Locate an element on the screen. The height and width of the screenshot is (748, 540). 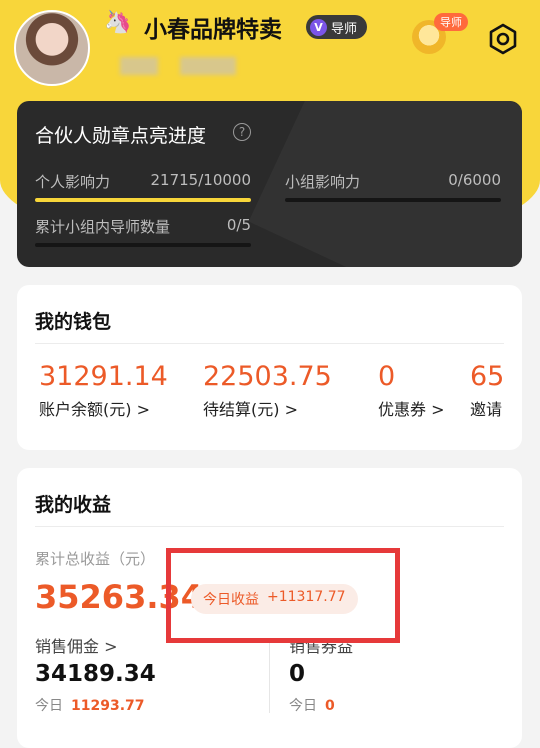
wallet-item-pending: 22503.75 待结算(元) > is located at coordinates (267, 390).